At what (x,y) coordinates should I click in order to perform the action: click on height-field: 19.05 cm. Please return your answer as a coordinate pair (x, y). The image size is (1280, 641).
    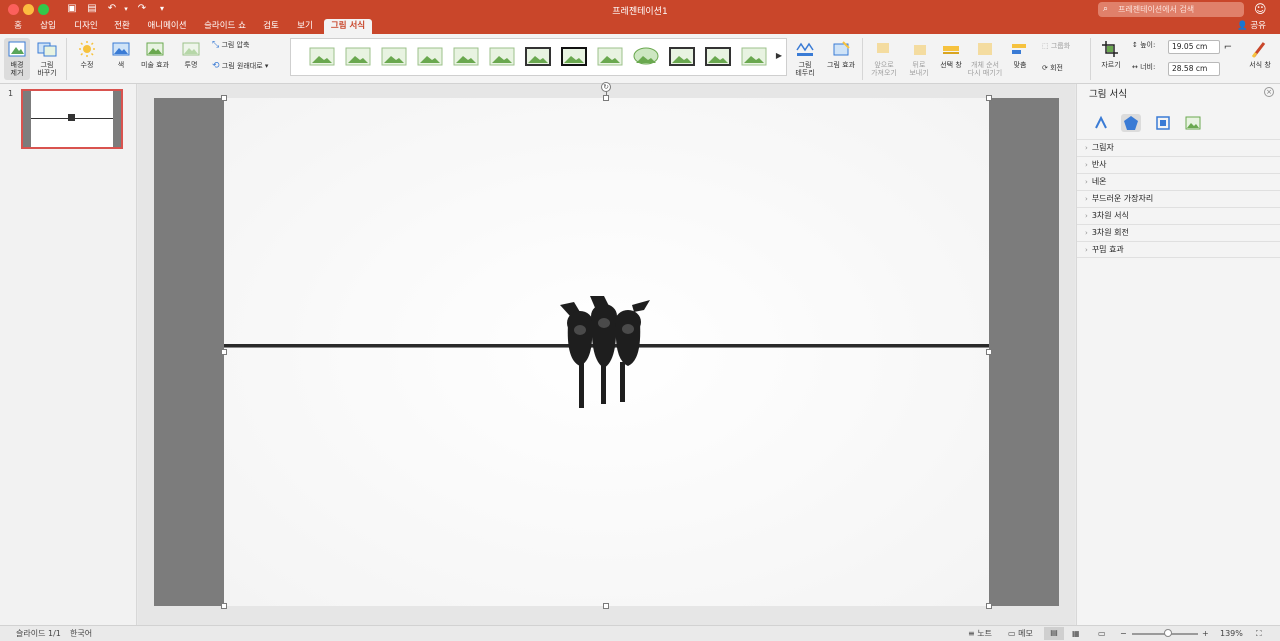
    Looking at the image, I should click on (1194, 47).